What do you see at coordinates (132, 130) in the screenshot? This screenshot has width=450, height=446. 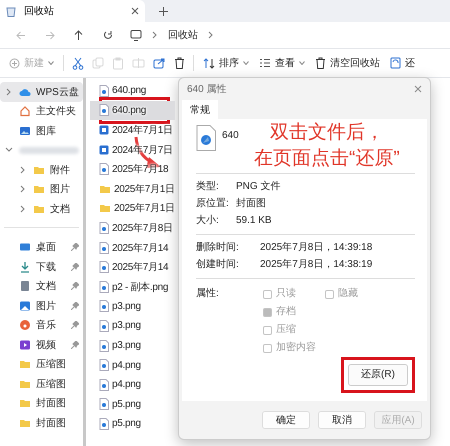 I see `file-item: 2024年7月1日` at bounding box center [132, 130].